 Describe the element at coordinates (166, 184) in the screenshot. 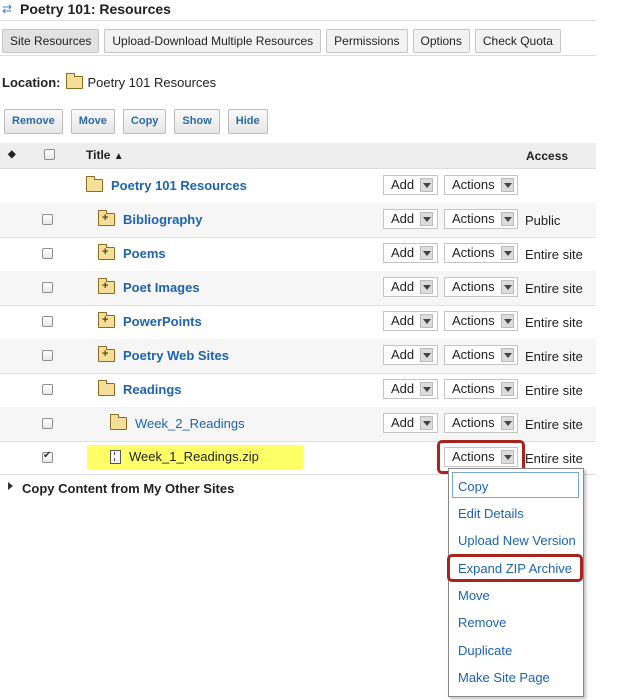

I see `row-name: Poetry 101 Resources` at that location.